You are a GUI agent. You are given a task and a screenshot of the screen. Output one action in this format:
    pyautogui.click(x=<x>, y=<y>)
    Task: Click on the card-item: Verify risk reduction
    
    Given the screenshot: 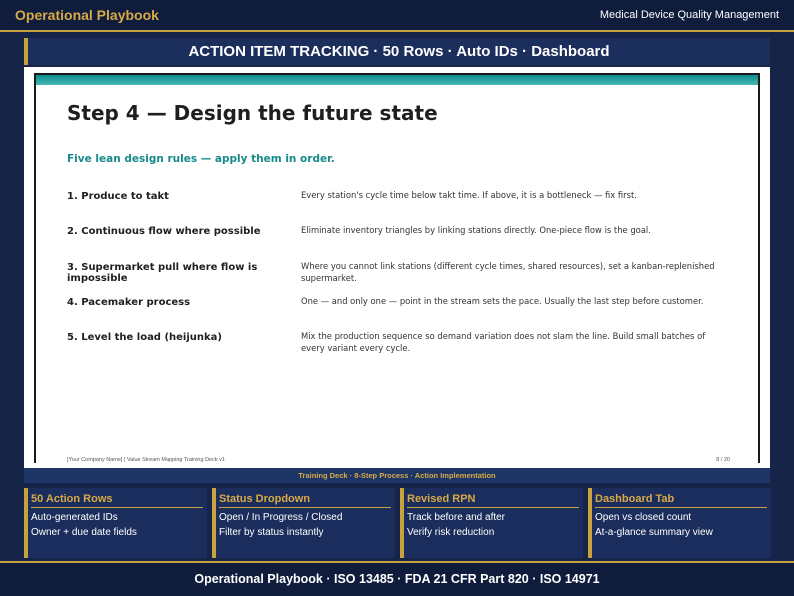 What is the action you would take?
    pyautogui.click(x=451, y=532)
    